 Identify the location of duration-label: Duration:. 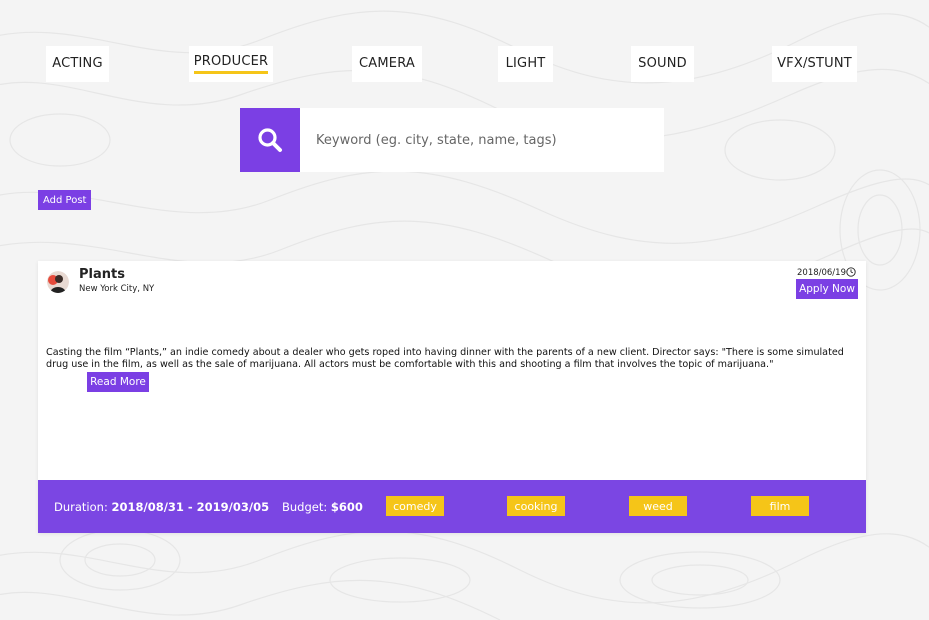
(81, 507).